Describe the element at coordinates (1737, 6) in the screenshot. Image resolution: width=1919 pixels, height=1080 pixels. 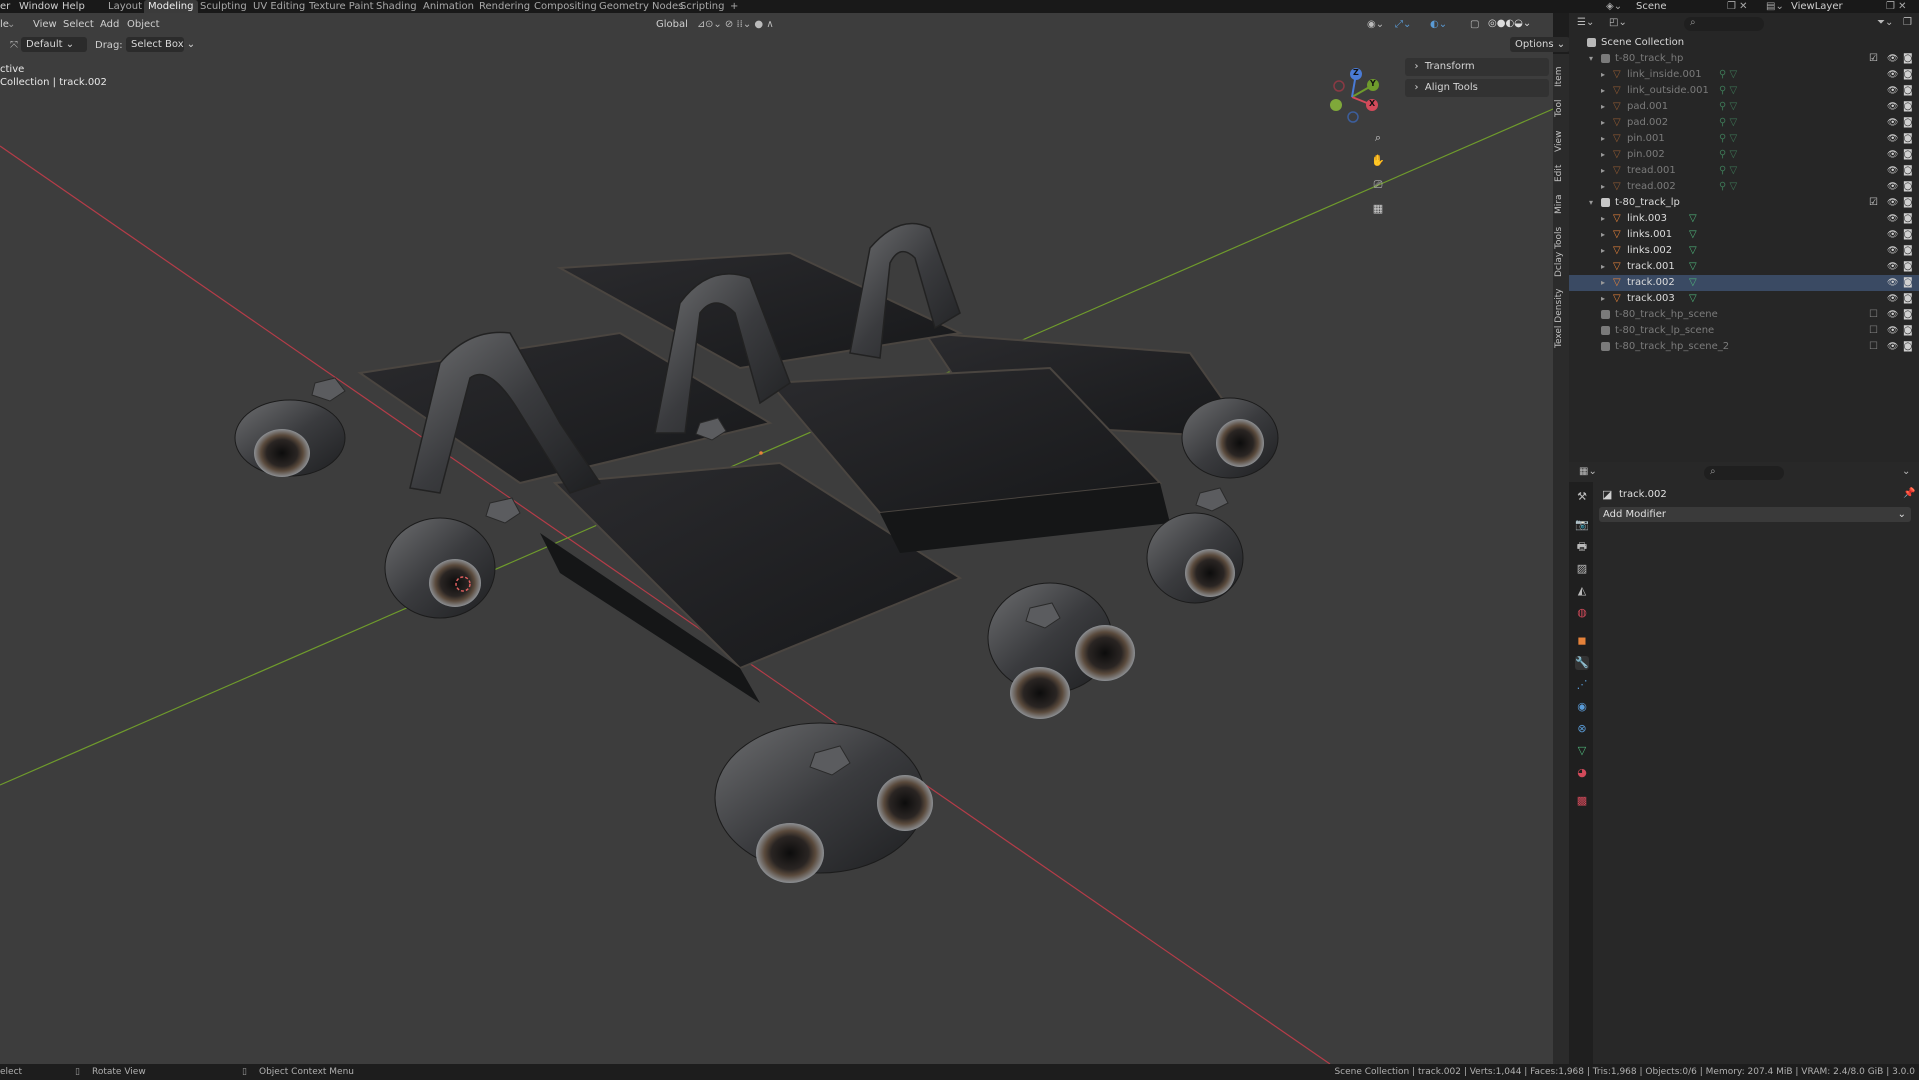
I see `new-scene-icon: ❐ ✕` at that location.